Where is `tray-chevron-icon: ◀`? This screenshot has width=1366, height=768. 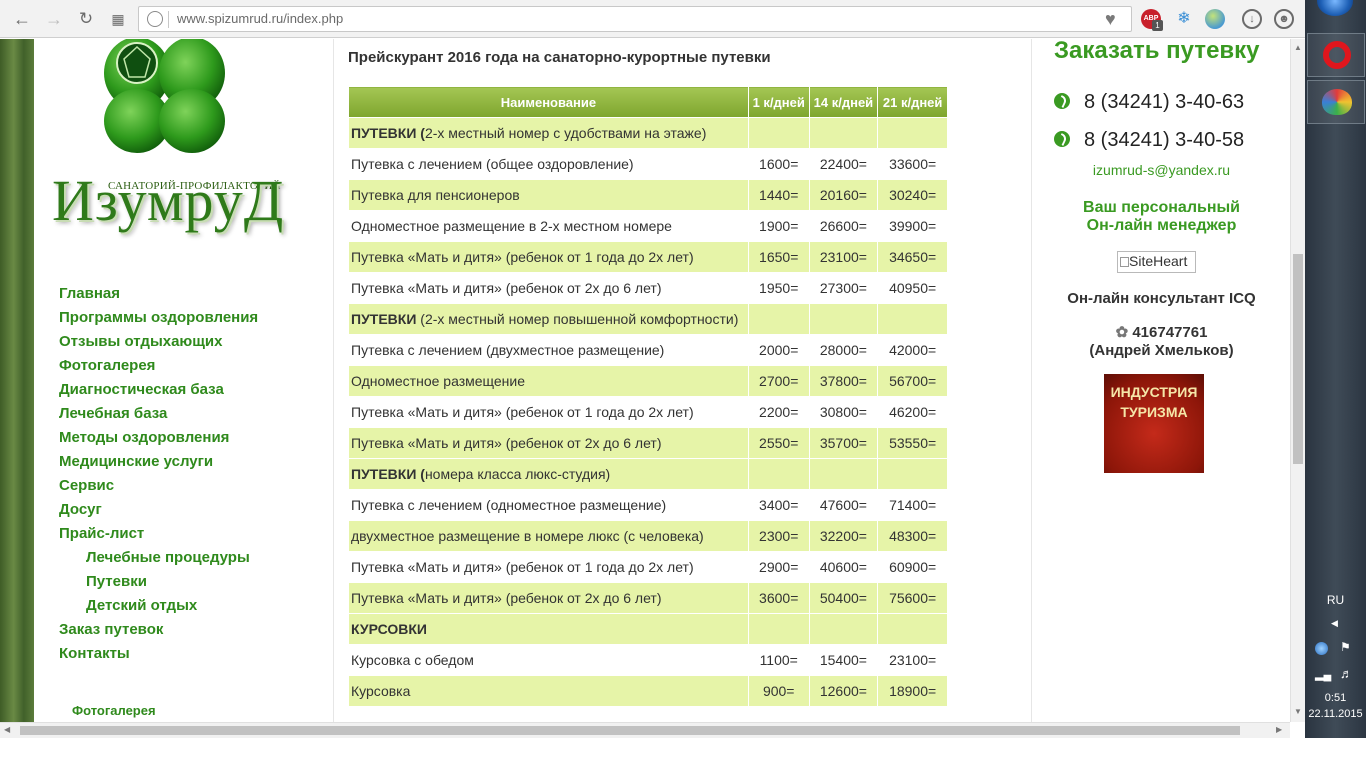
tray-chevron-icon: ◀ is located at coordinates (1334, 623).